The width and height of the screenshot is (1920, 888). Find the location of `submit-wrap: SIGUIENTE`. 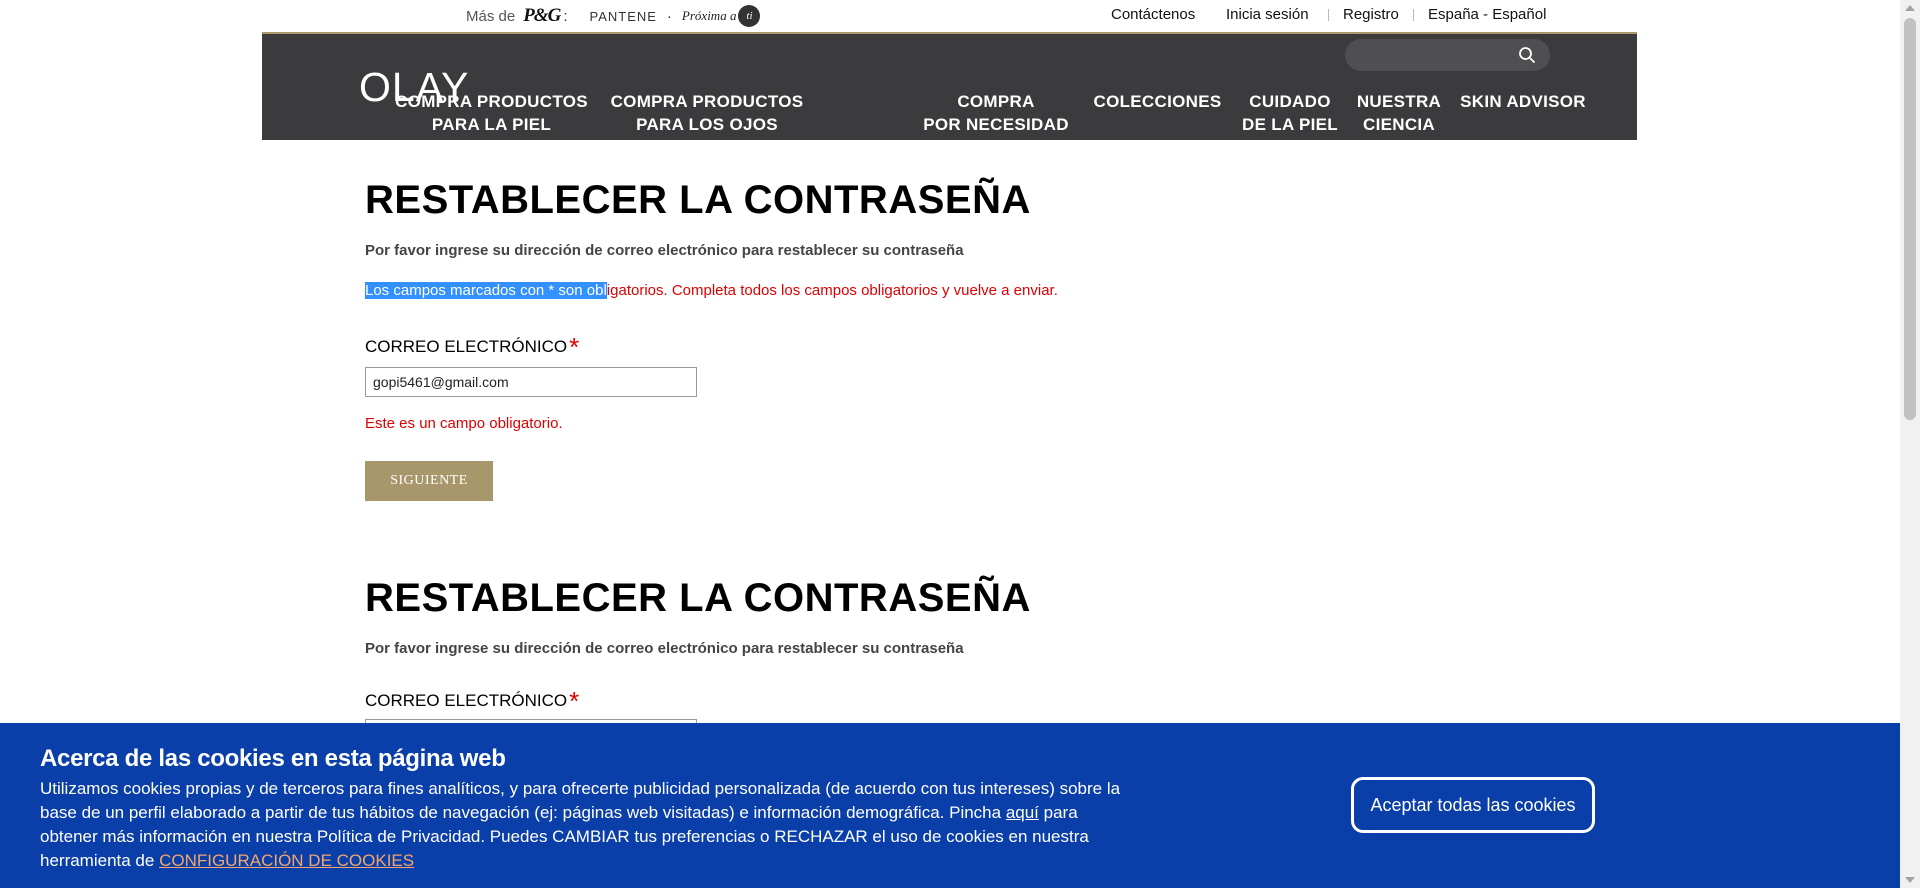

submit-wrap: SIGUIENTE is located at coordinates (429, 481).